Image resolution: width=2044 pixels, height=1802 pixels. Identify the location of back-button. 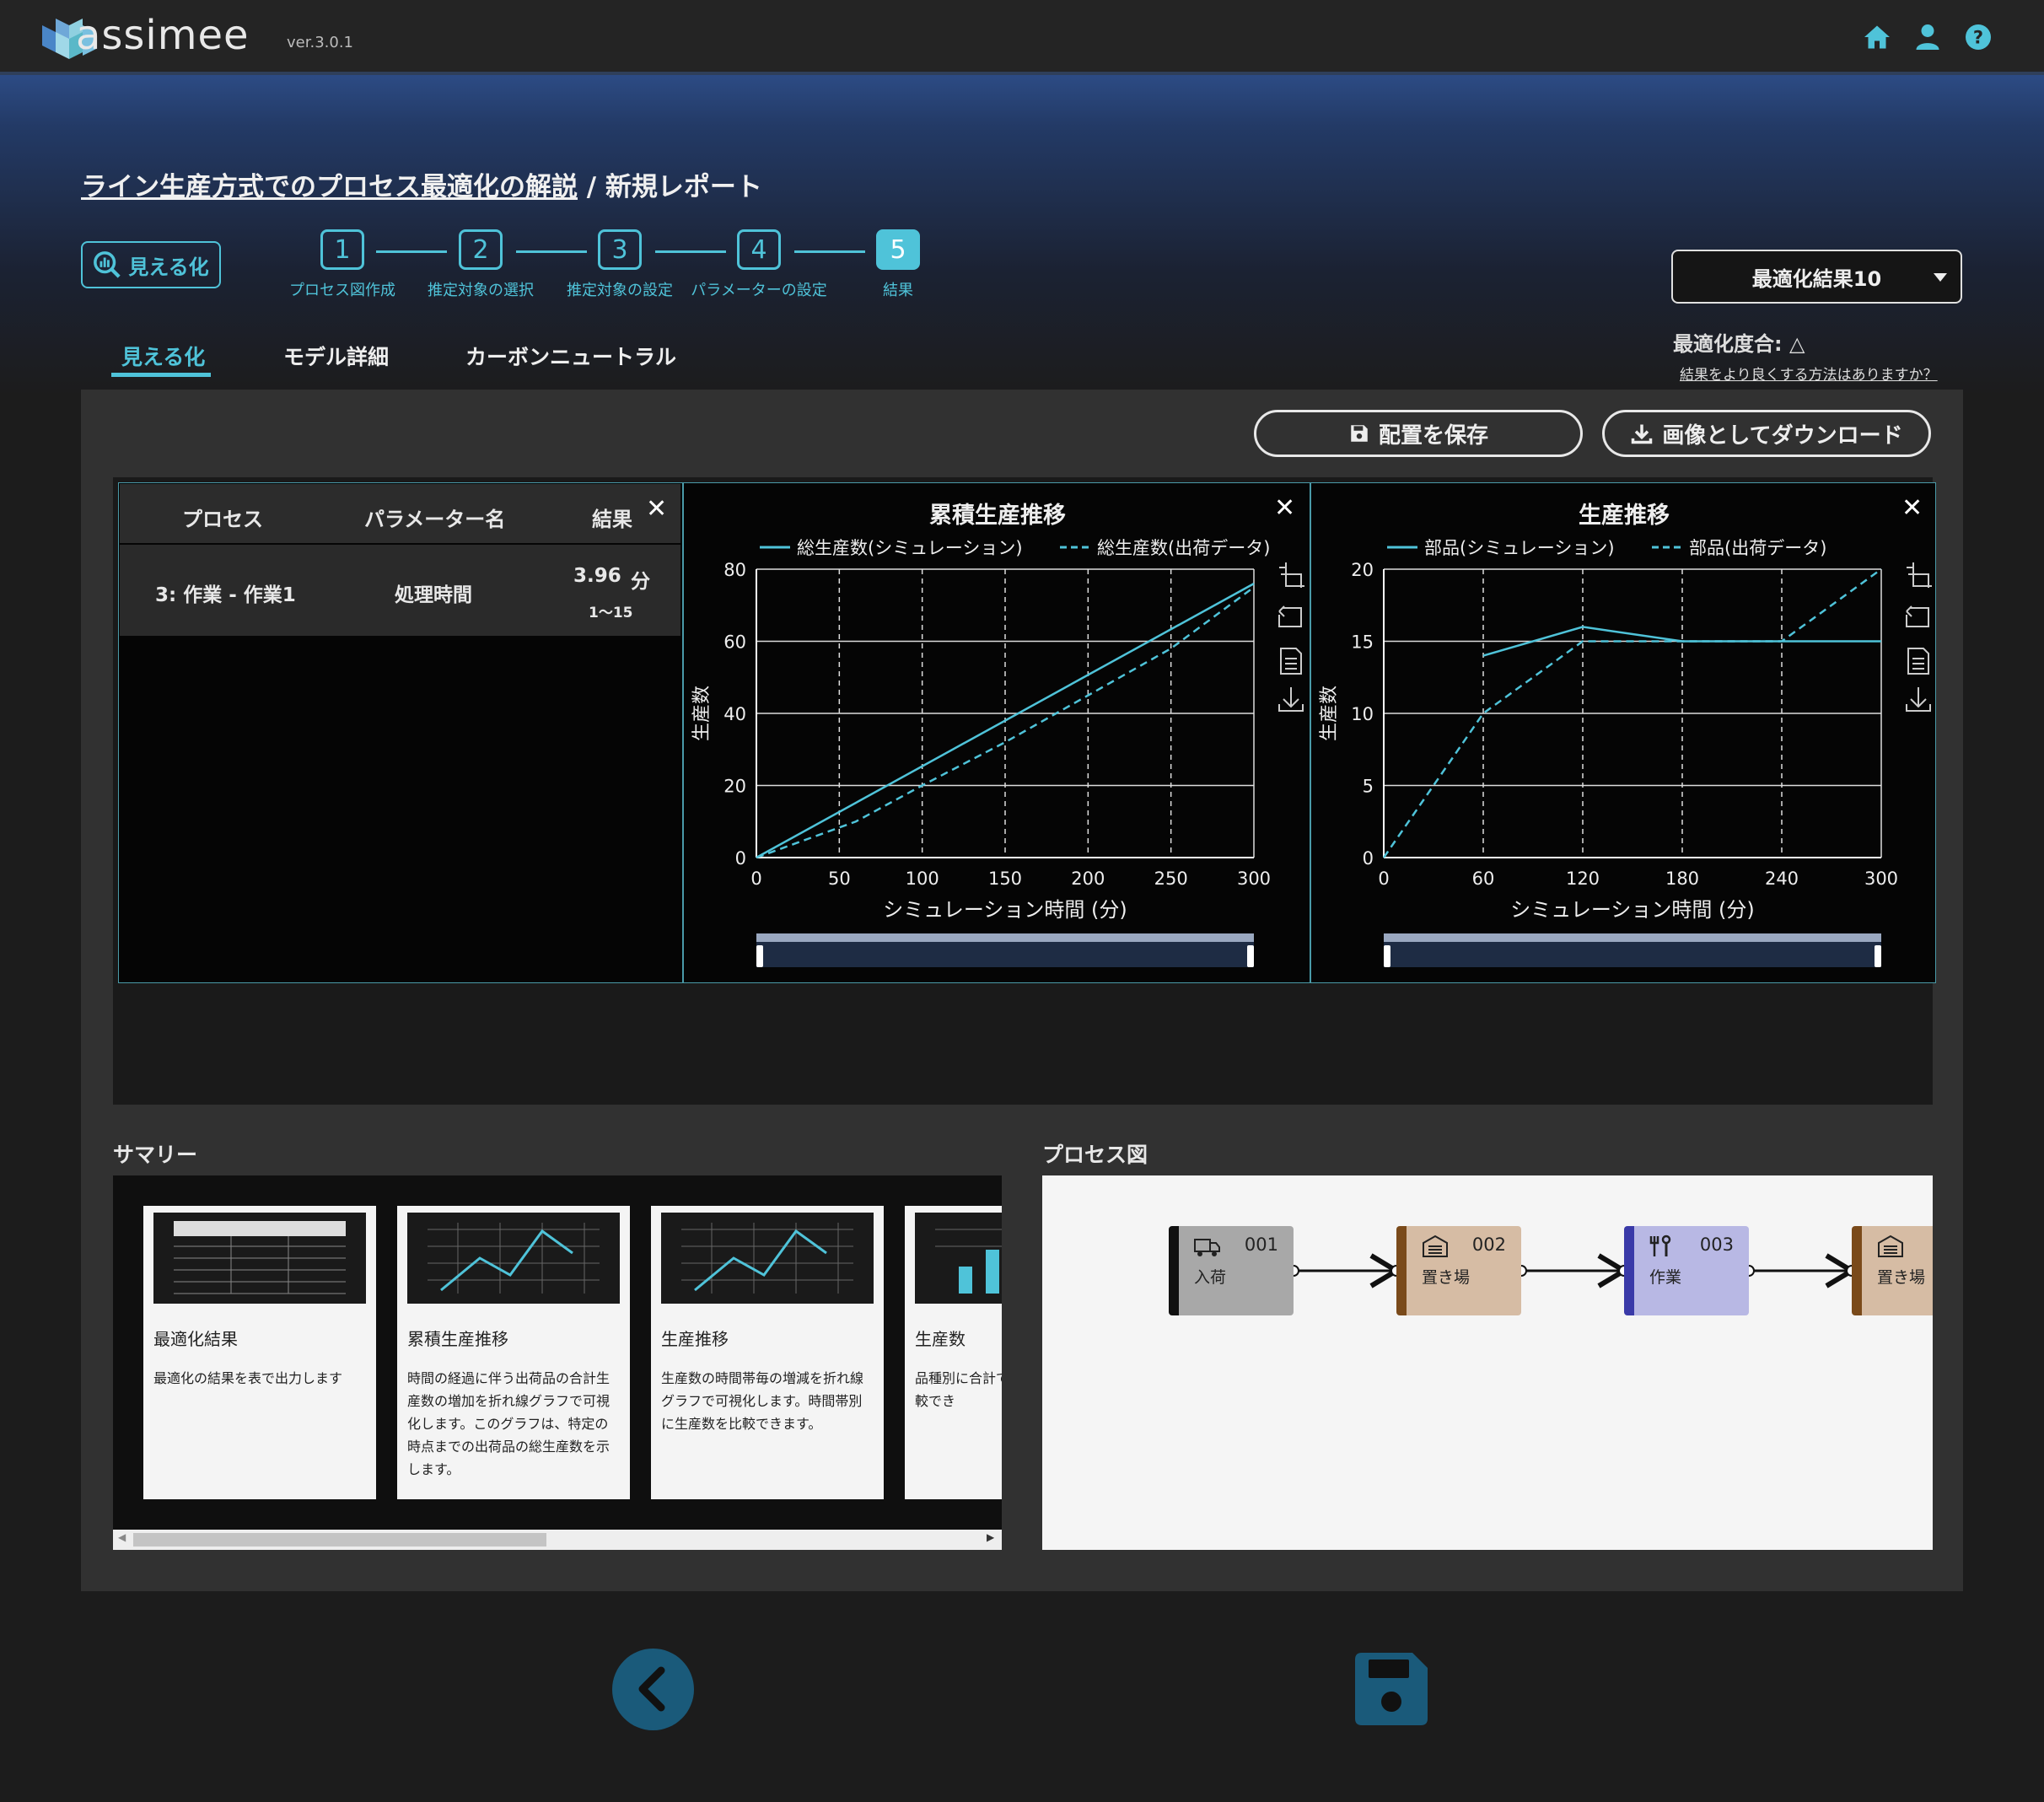
(653, 1689).